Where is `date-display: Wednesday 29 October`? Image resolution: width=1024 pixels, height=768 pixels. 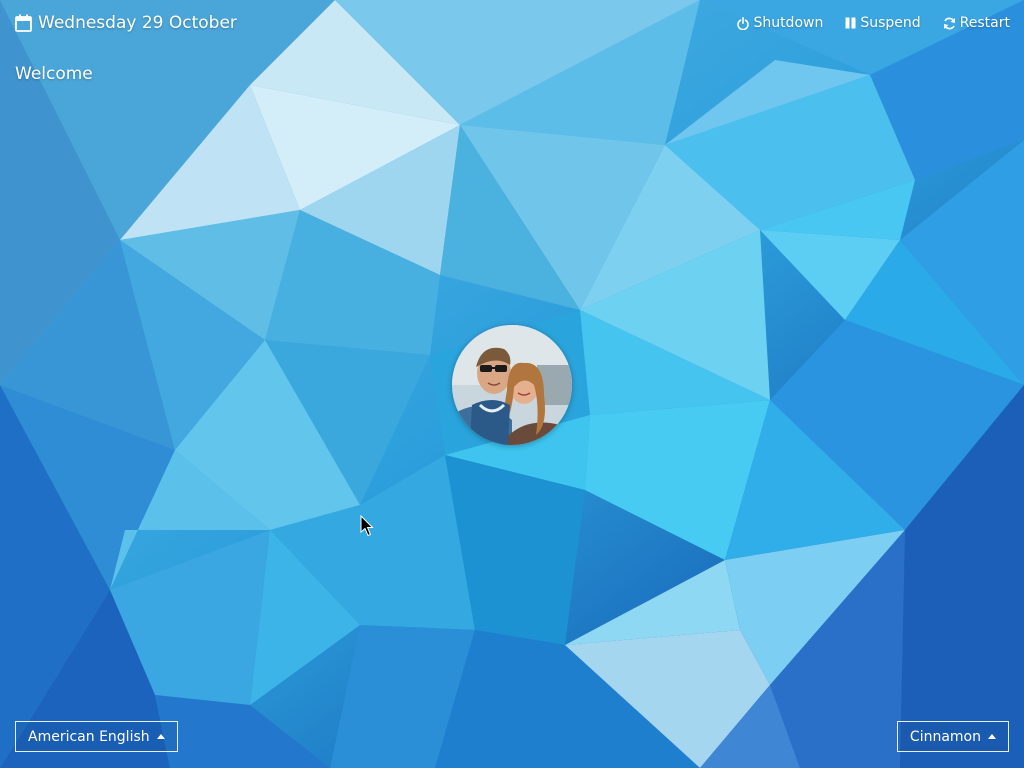
date-display: Wednesday 29 October is located at coordinates (126, 23).